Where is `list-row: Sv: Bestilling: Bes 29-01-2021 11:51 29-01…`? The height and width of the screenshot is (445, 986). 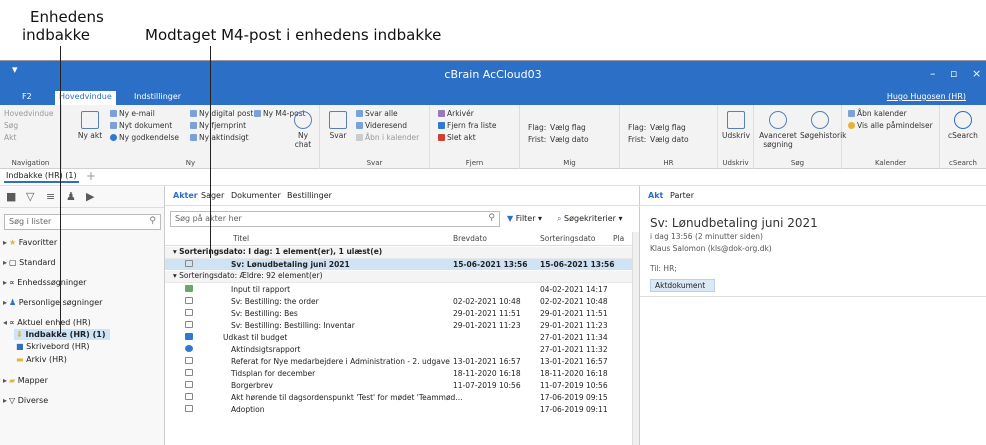 list-row: Sv: Bestilling: Bes 29-01-2021 11:51 29-01… is located at coordinates (400, 313).